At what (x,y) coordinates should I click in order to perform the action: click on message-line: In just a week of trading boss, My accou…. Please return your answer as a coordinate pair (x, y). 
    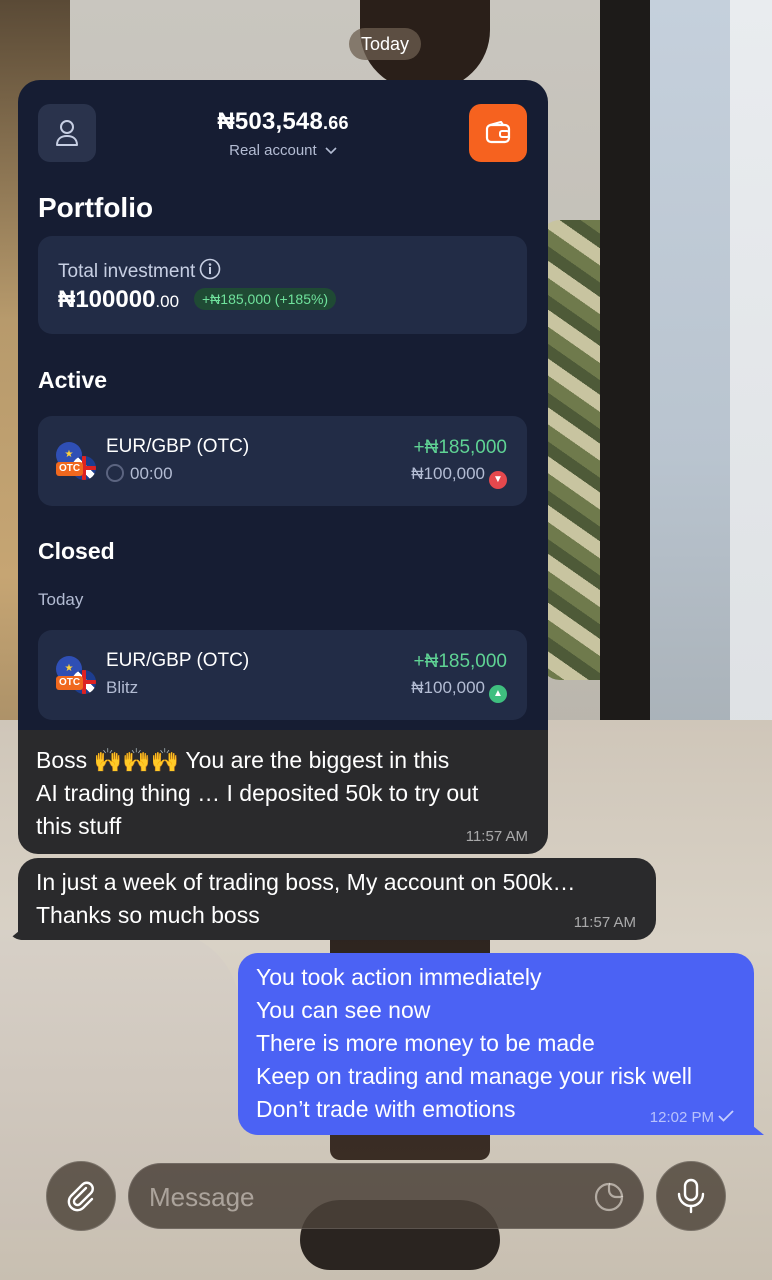
    Looking at the image, I should click on (306, 882).